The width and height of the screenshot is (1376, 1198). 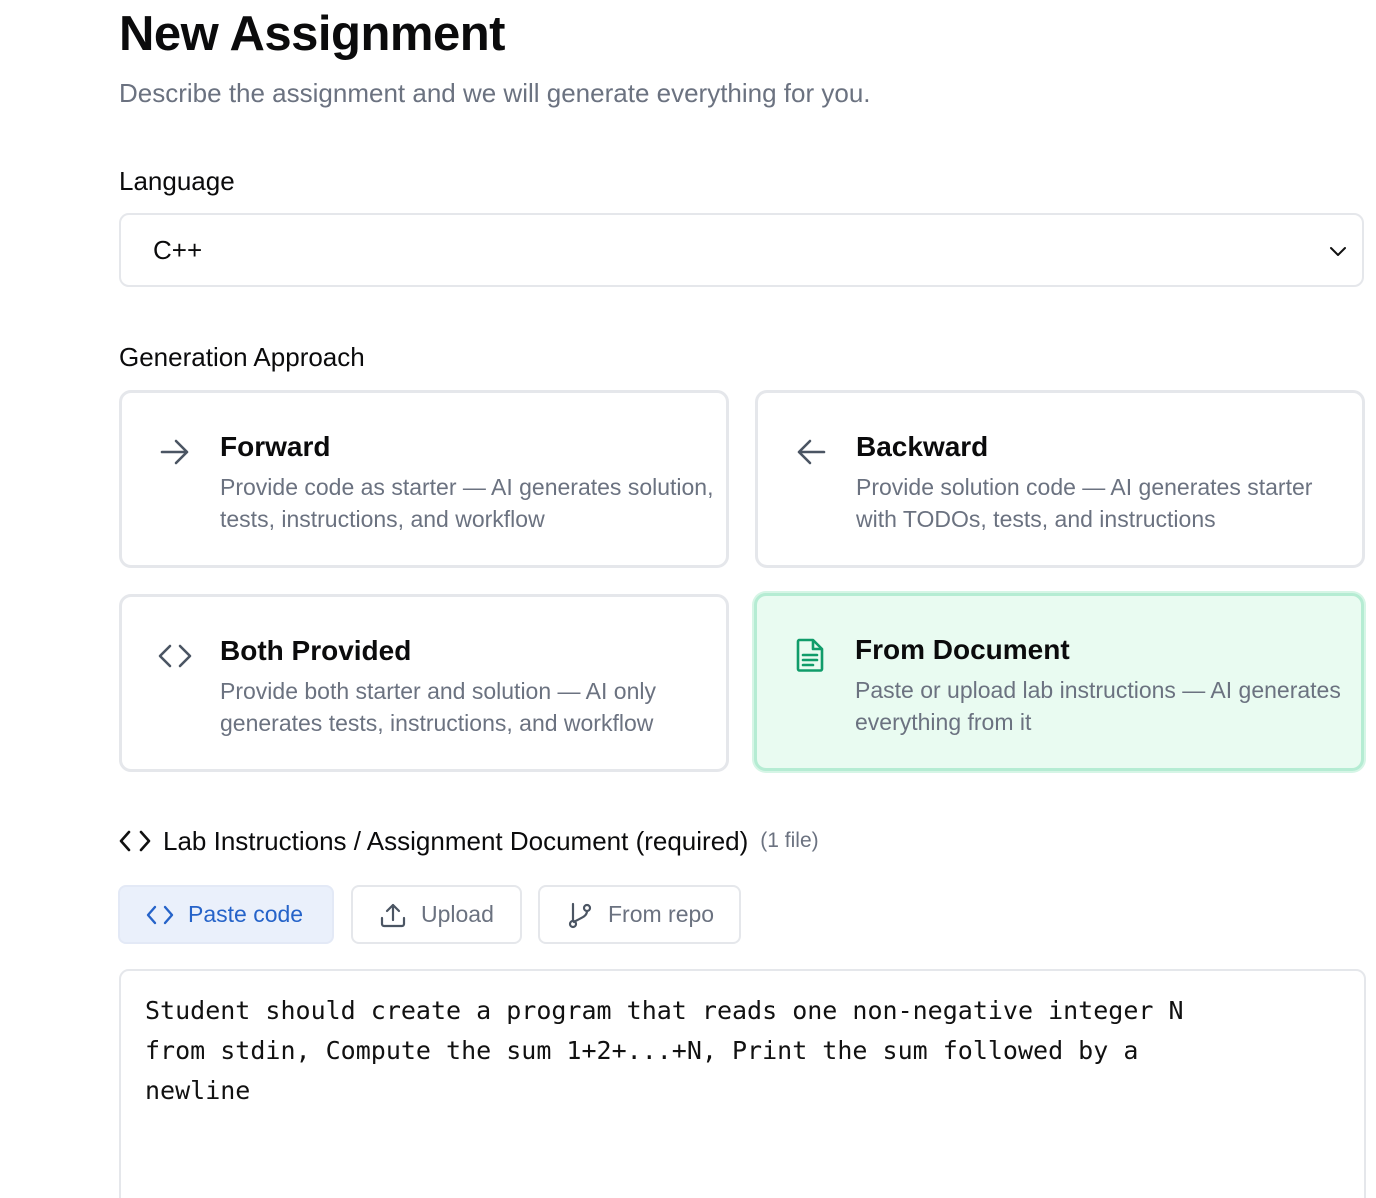 I want to click on arrow-right-icon, so click(x=174, y=452).